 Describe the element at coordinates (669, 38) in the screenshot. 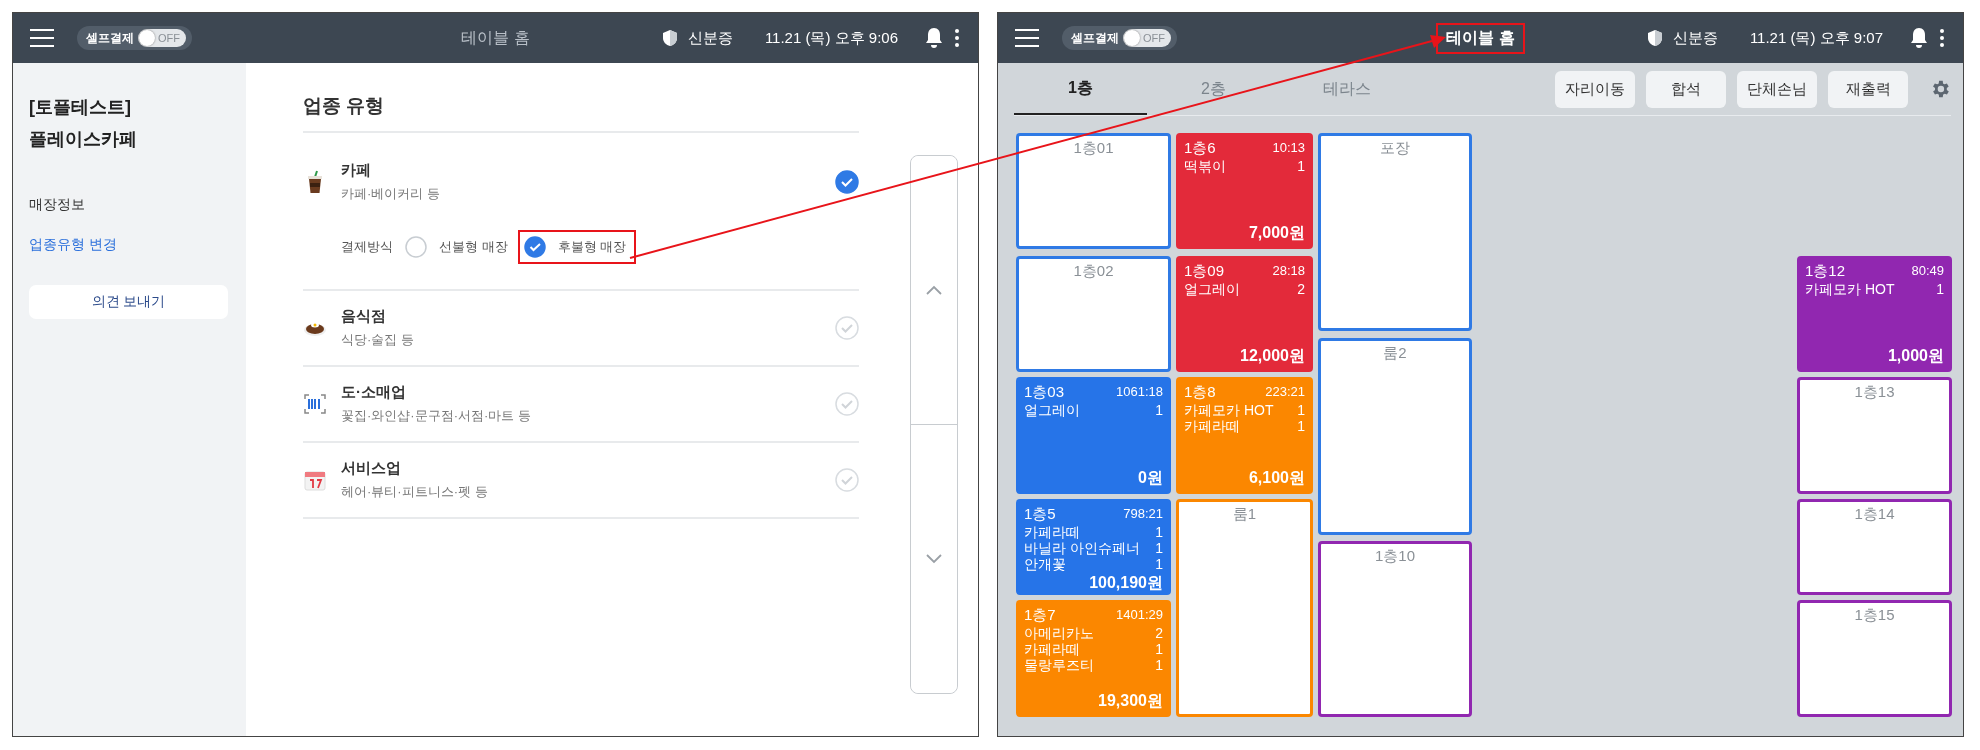

I see `shield-icon` at that location.